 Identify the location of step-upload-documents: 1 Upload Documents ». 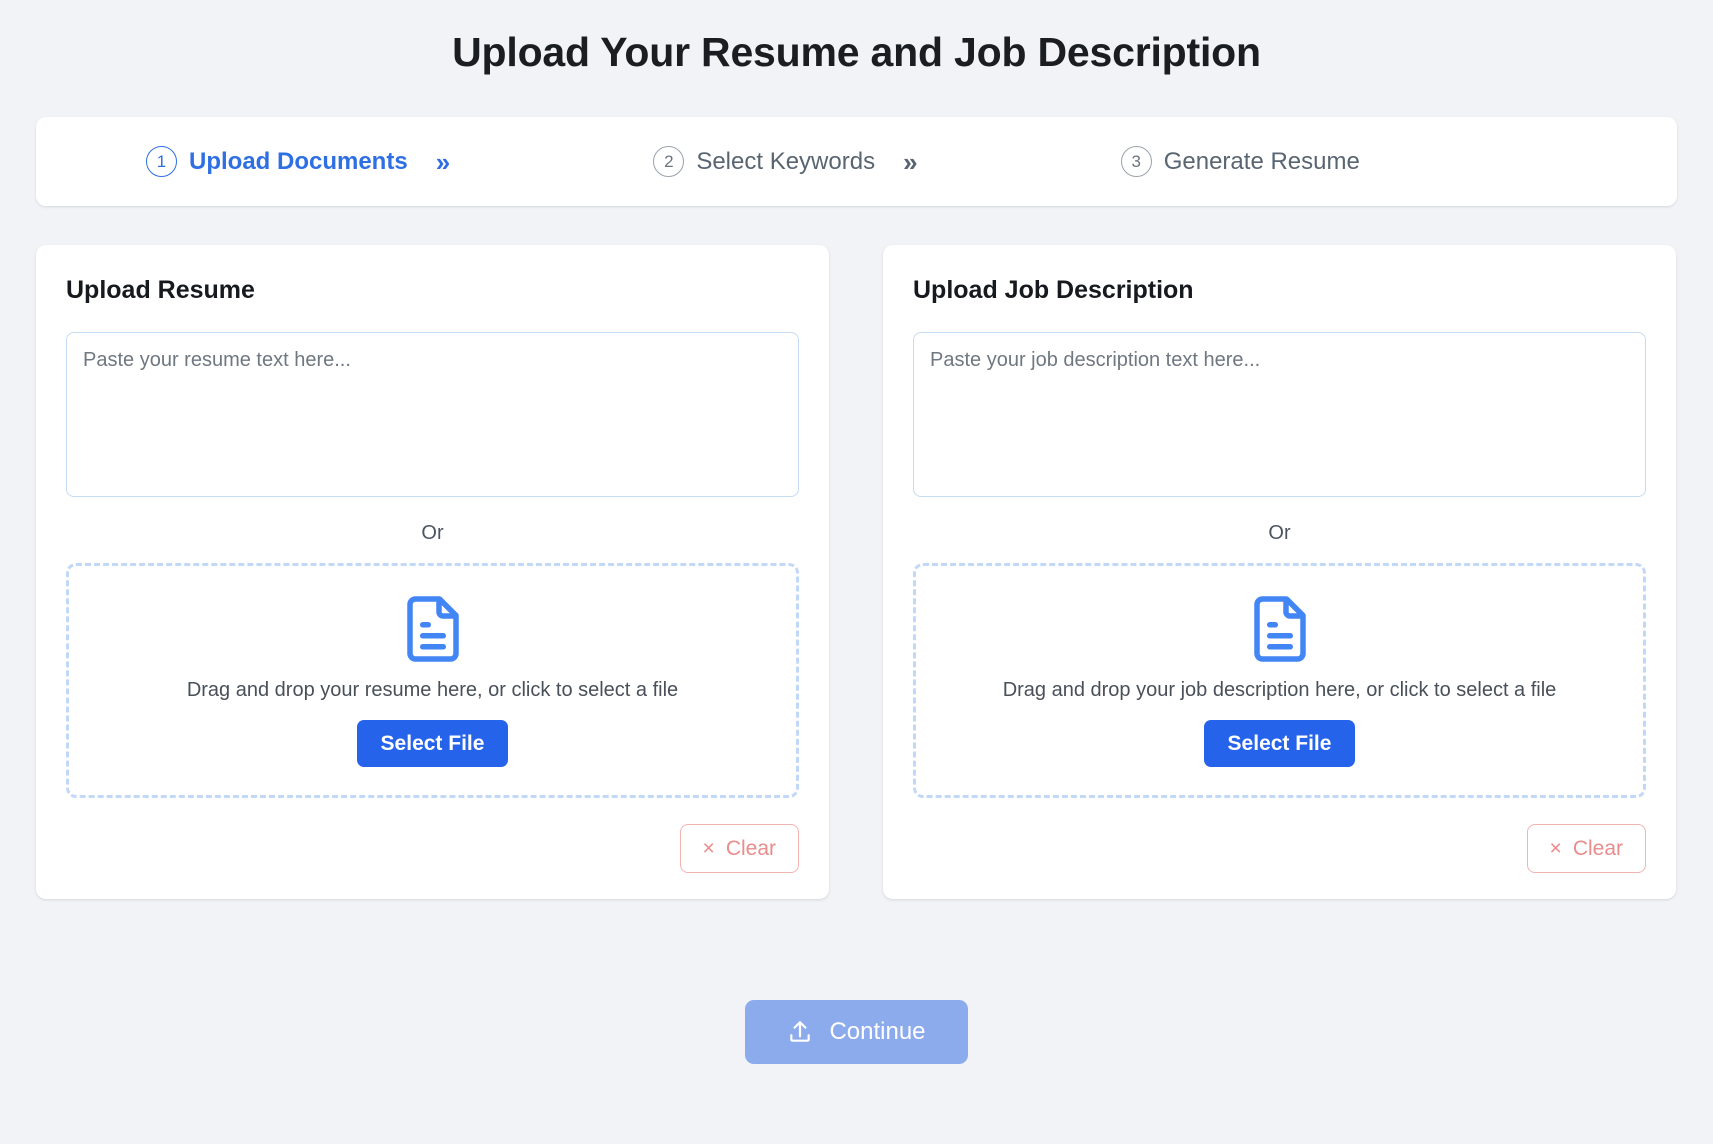
(298, 161).